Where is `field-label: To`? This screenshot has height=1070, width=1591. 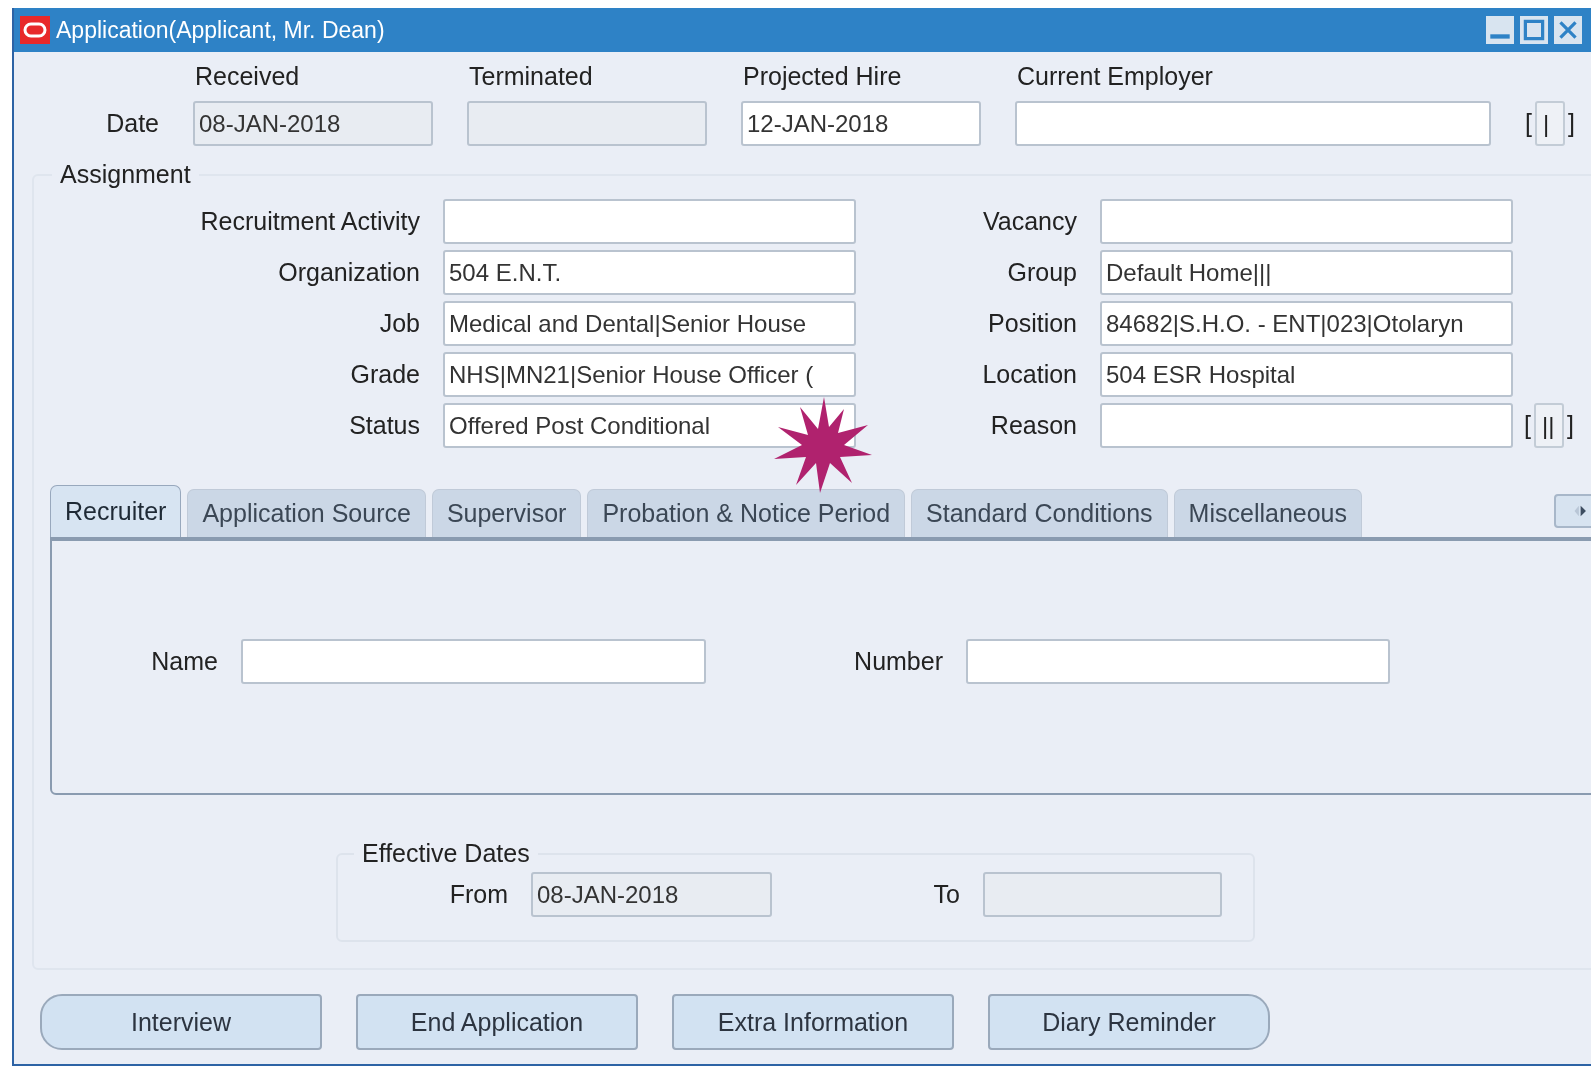 field-label: To is located at coordinates (946, 894).